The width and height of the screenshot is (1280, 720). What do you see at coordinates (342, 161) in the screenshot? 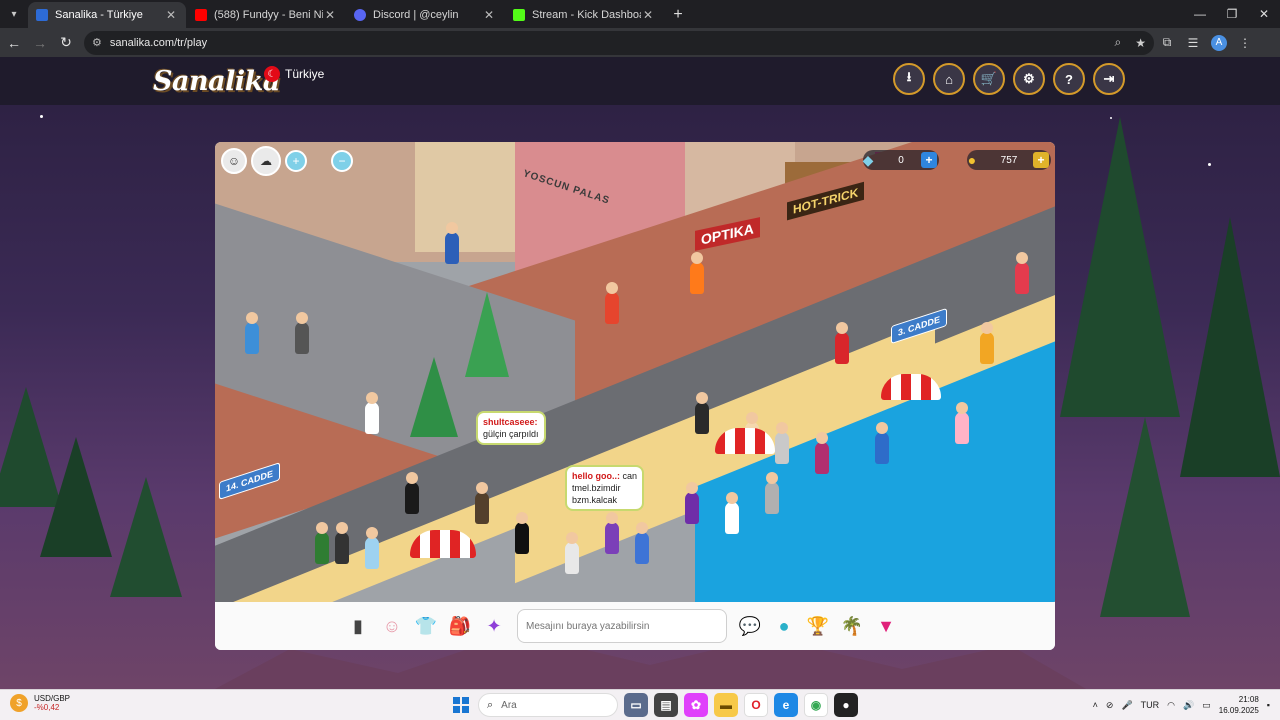
I see `zoom-out-icon: −` at bounding box center [342, 161].